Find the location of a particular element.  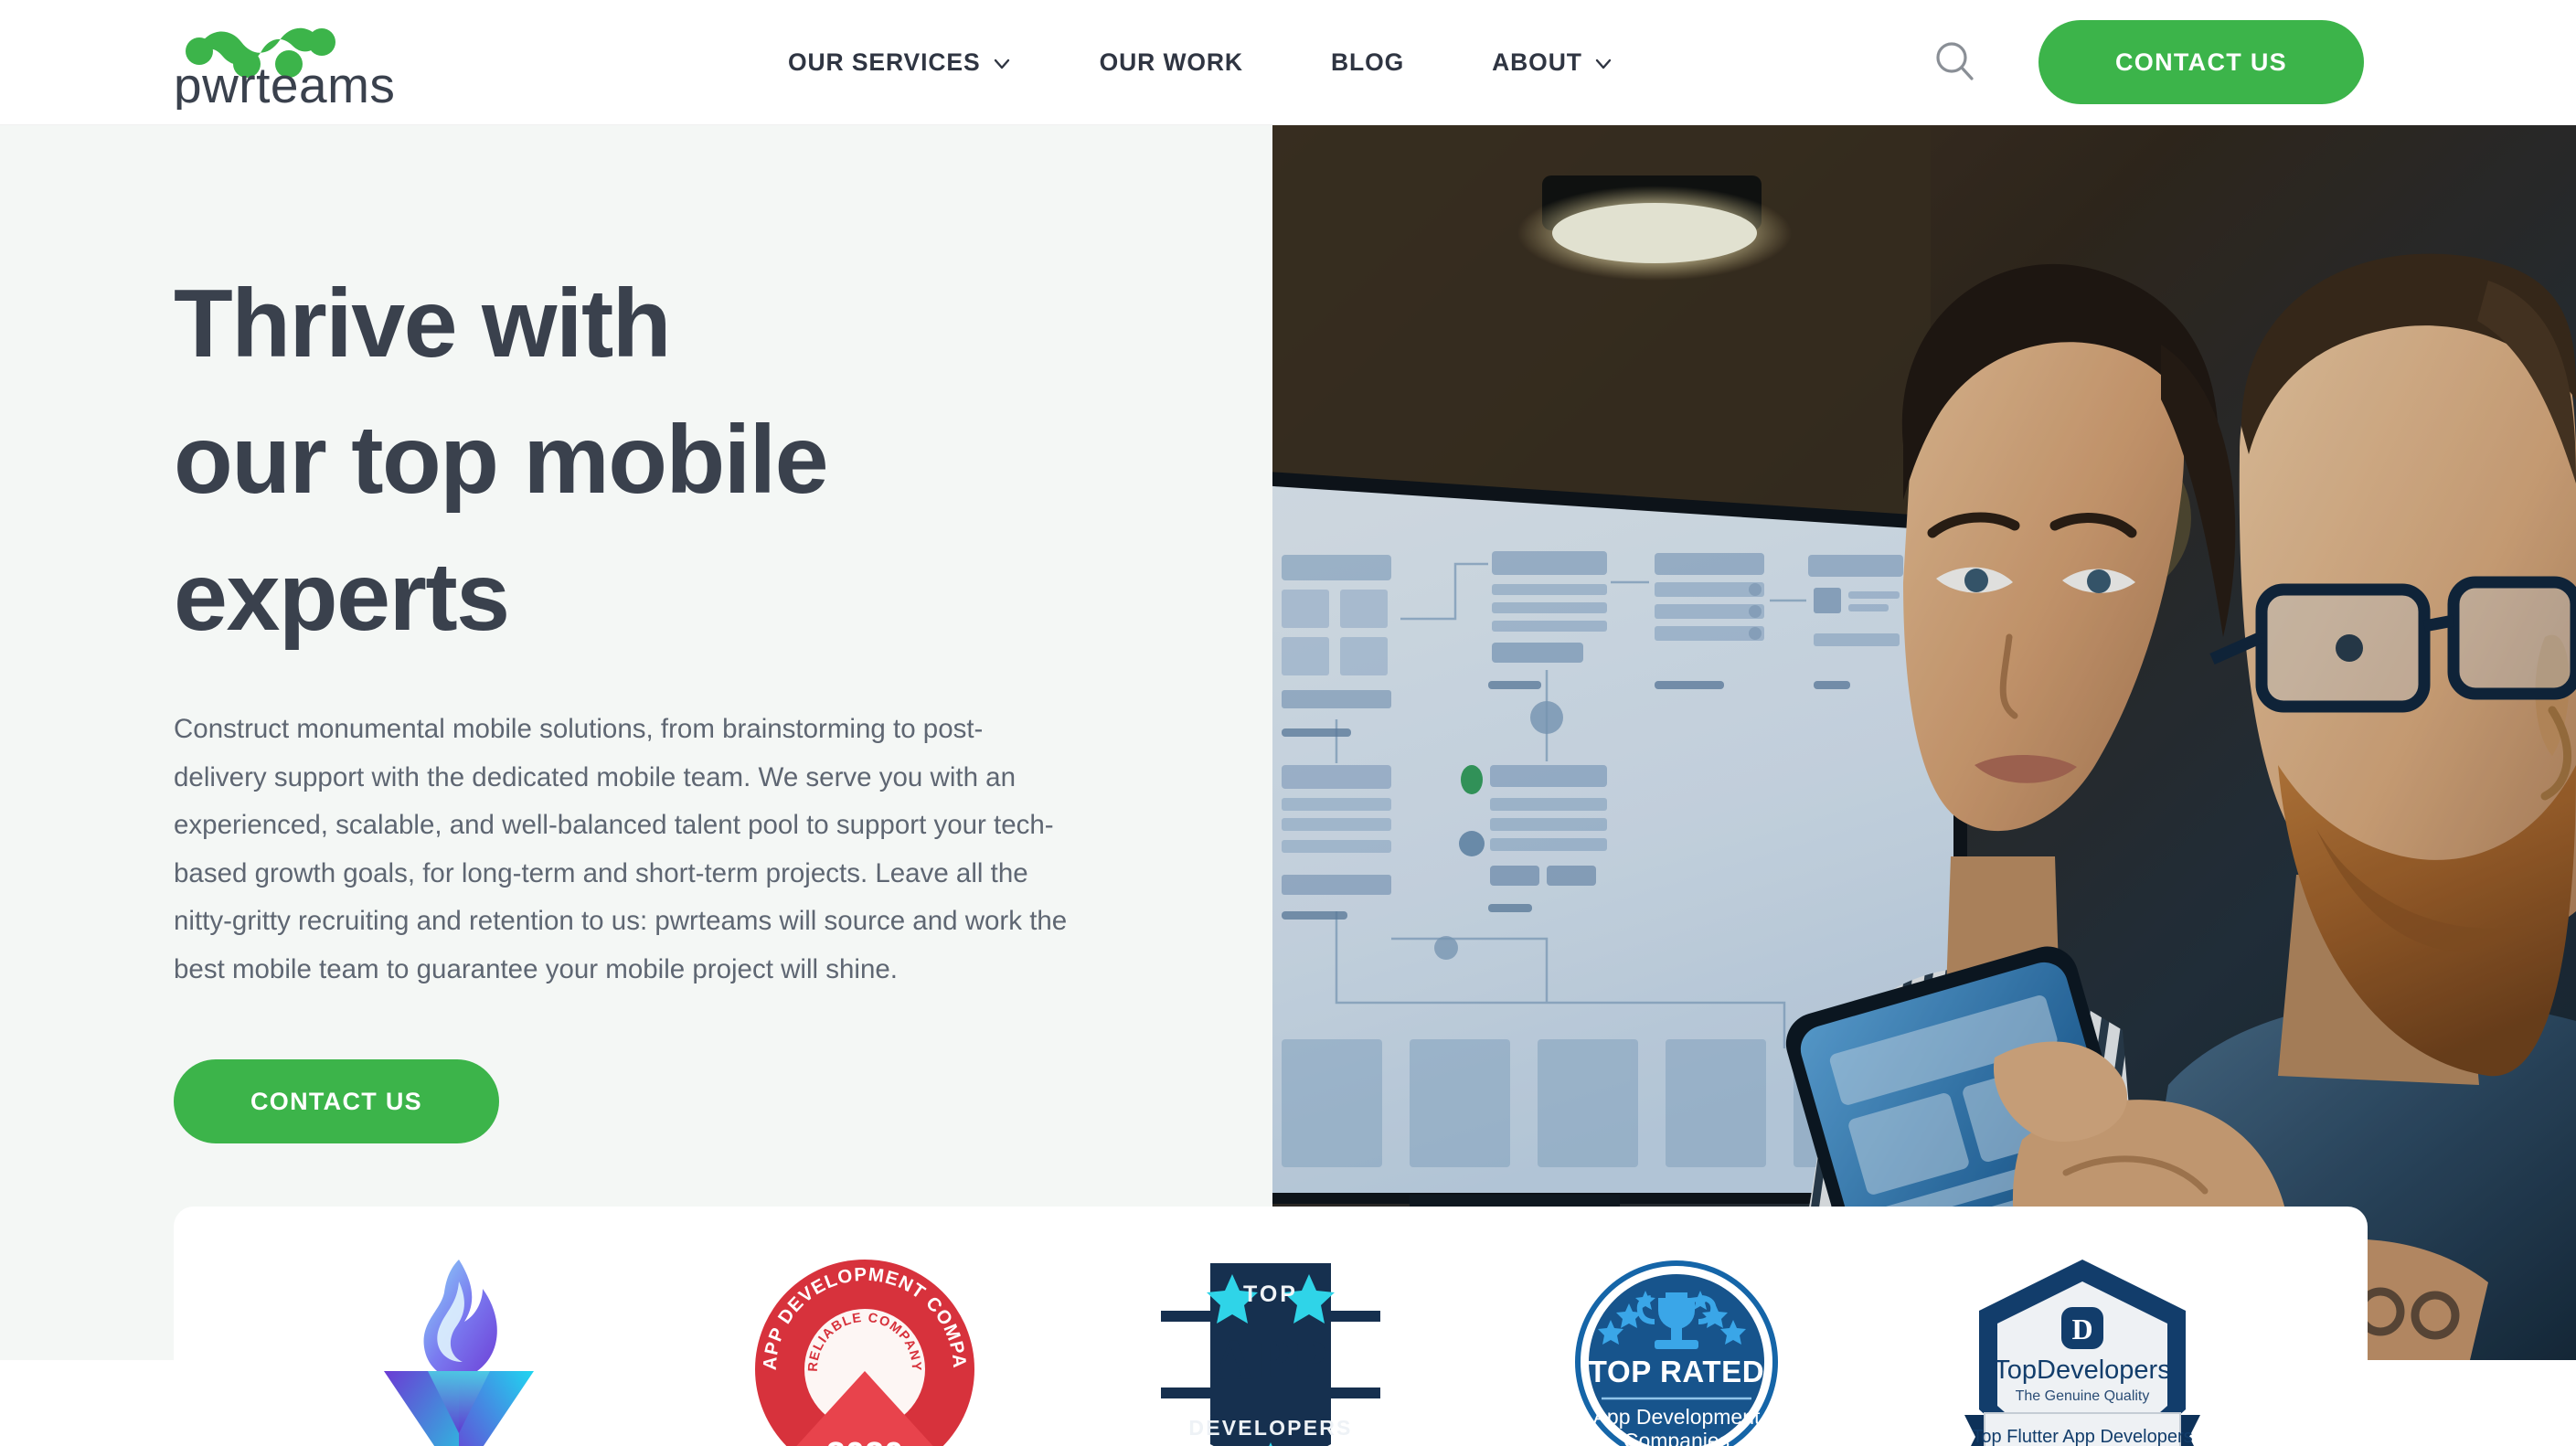

award-year: 2020 is located at coordinates (865, 1441).